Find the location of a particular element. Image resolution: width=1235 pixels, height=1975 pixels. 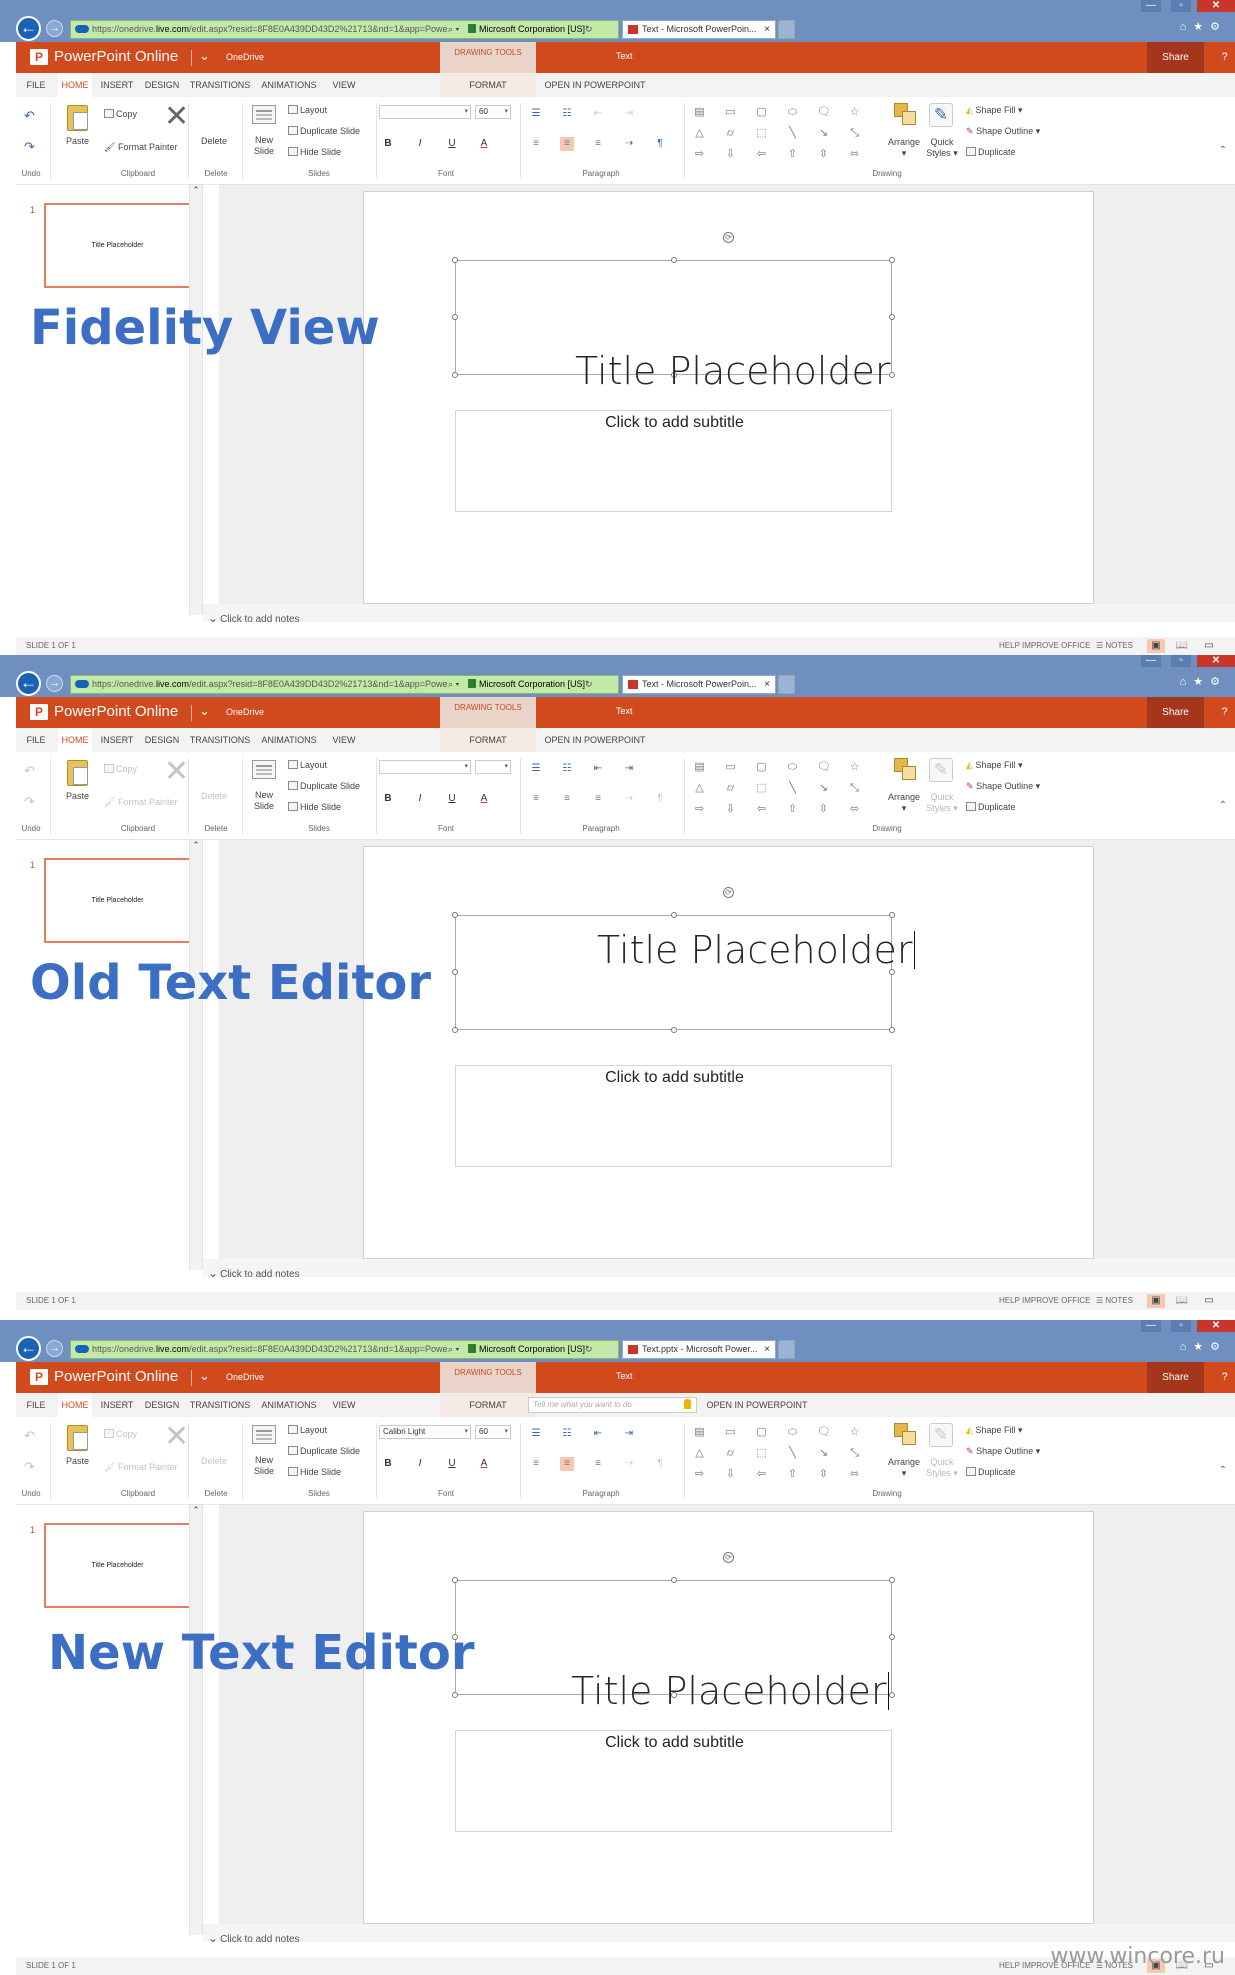

up-arrow-shape-icon: ⇧ is located at coordinates (792, 1474).